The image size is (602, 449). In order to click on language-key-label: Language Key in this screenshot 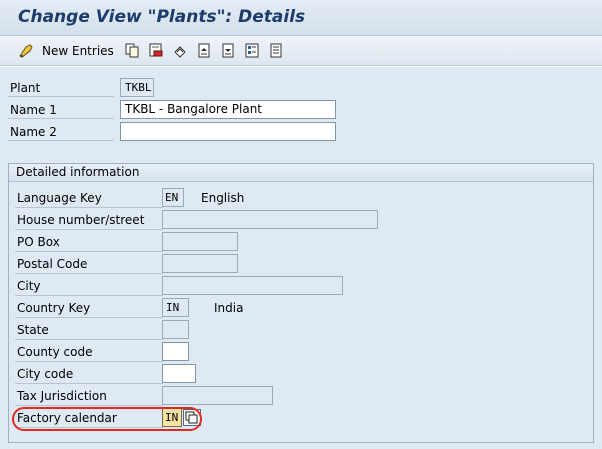, I will do `click(59, 198)`.